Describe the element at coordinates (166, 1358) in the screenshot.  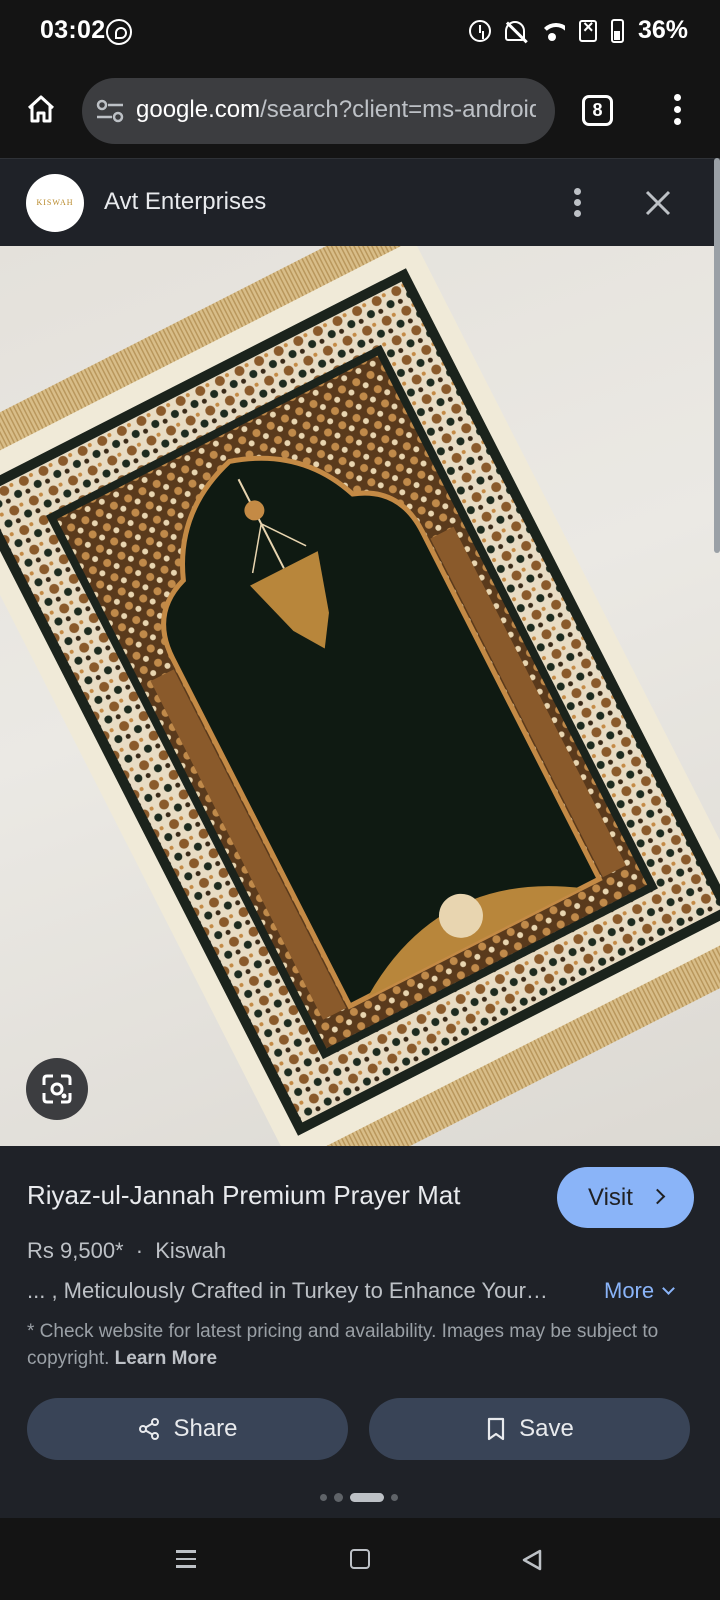
I see `learn-more-link: Learn More` at that location.